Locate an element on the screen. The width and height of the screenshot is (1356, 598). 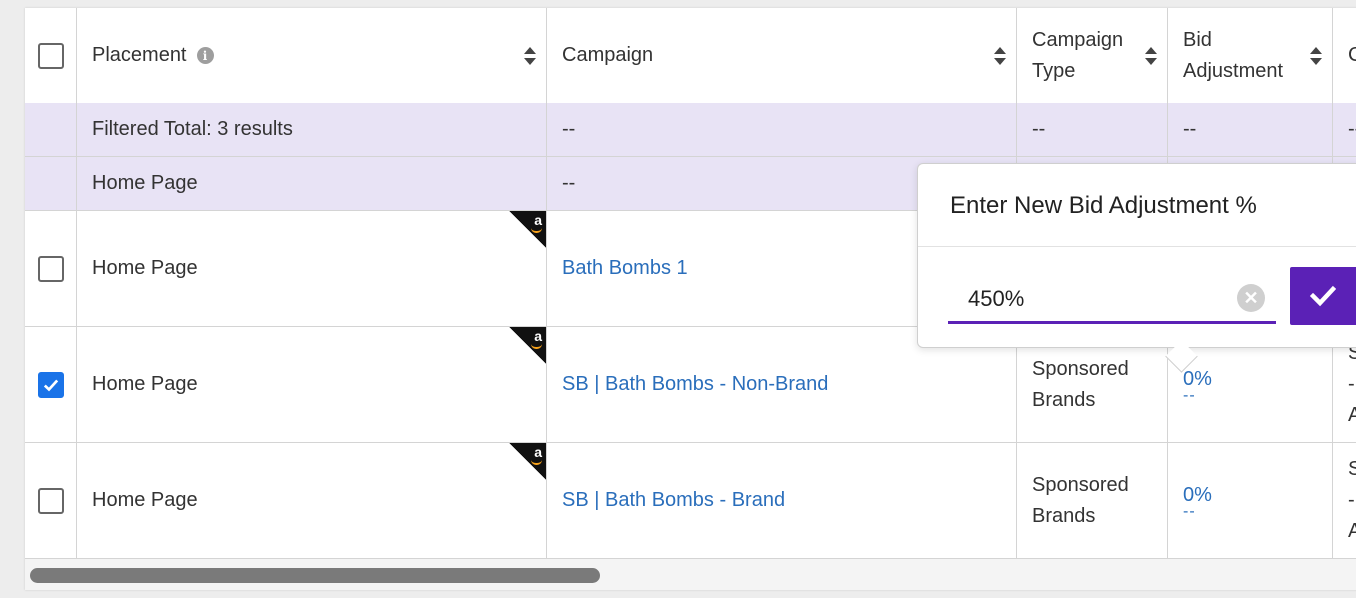
scrollbar-thumb is located at coordinates (315, 575).